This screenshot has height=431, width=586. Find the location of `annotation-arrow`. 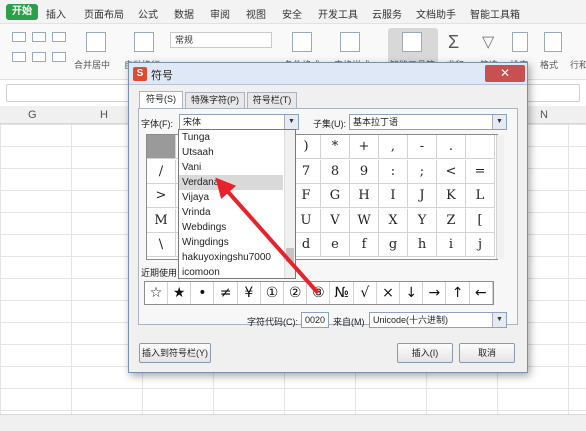

annotation-arrow is located at coordinates (267, 236).